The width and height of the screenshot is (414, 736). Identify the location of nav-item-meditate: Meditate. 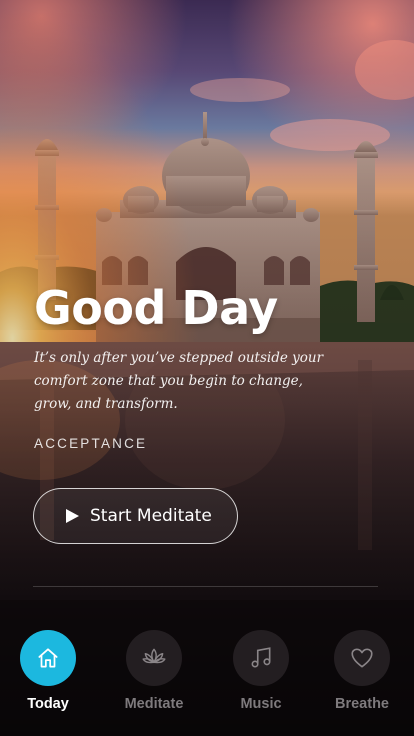
(154, 675).